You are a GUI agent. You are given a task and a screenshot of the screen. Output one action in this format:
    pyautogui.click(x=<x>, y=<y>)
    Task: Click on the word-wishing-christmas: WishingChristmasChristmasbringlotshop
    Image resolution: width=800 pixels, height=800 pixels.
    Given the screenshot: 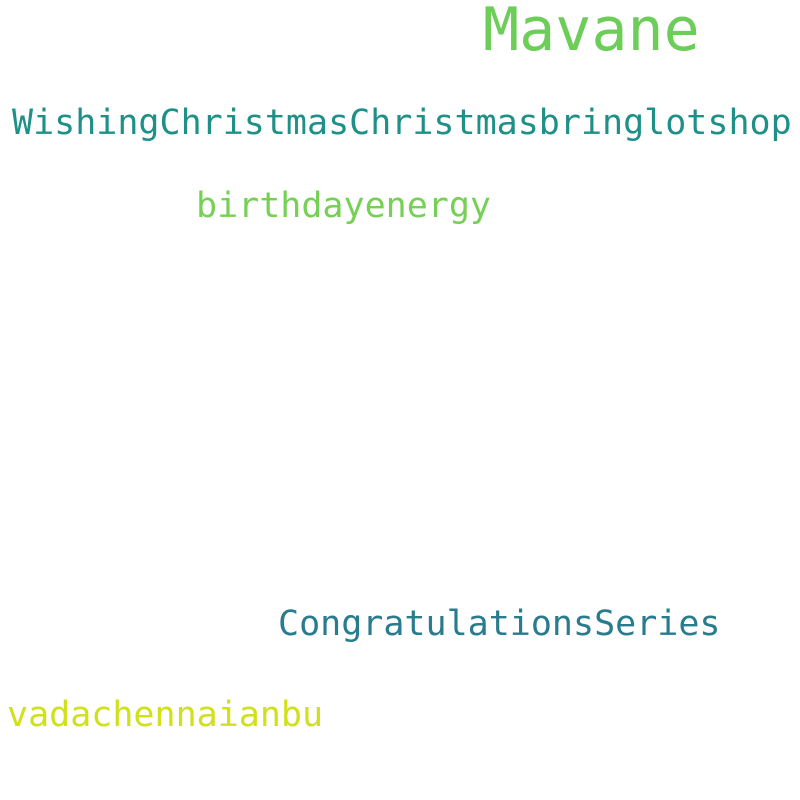 What is the action you would take?
    pyautogui.click(x=402, y=123)
    